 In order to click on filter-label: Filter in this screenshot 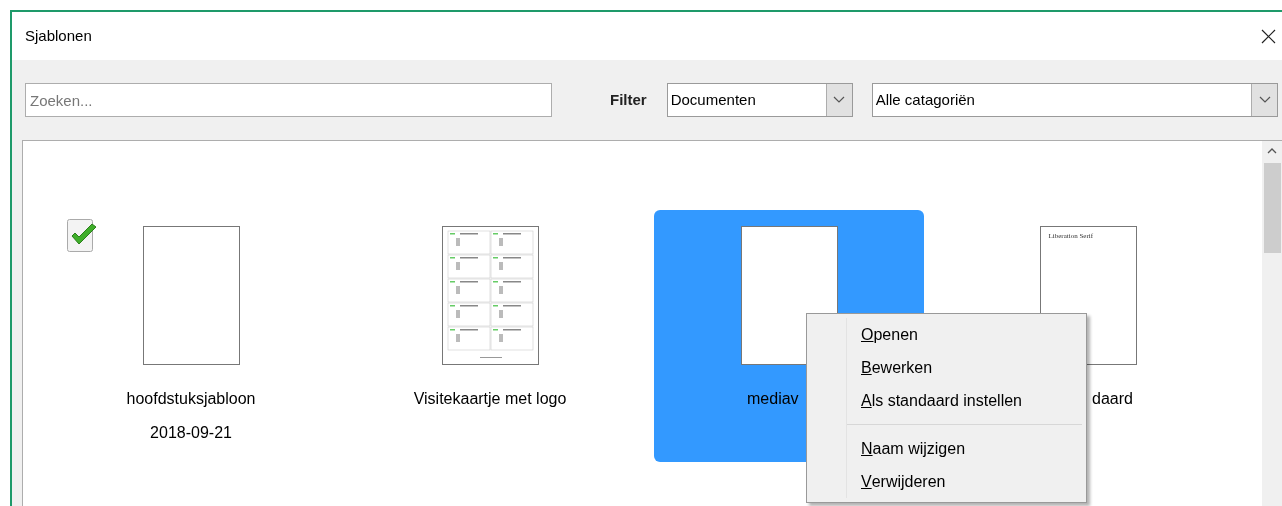, I will do `click(628, 99)`.